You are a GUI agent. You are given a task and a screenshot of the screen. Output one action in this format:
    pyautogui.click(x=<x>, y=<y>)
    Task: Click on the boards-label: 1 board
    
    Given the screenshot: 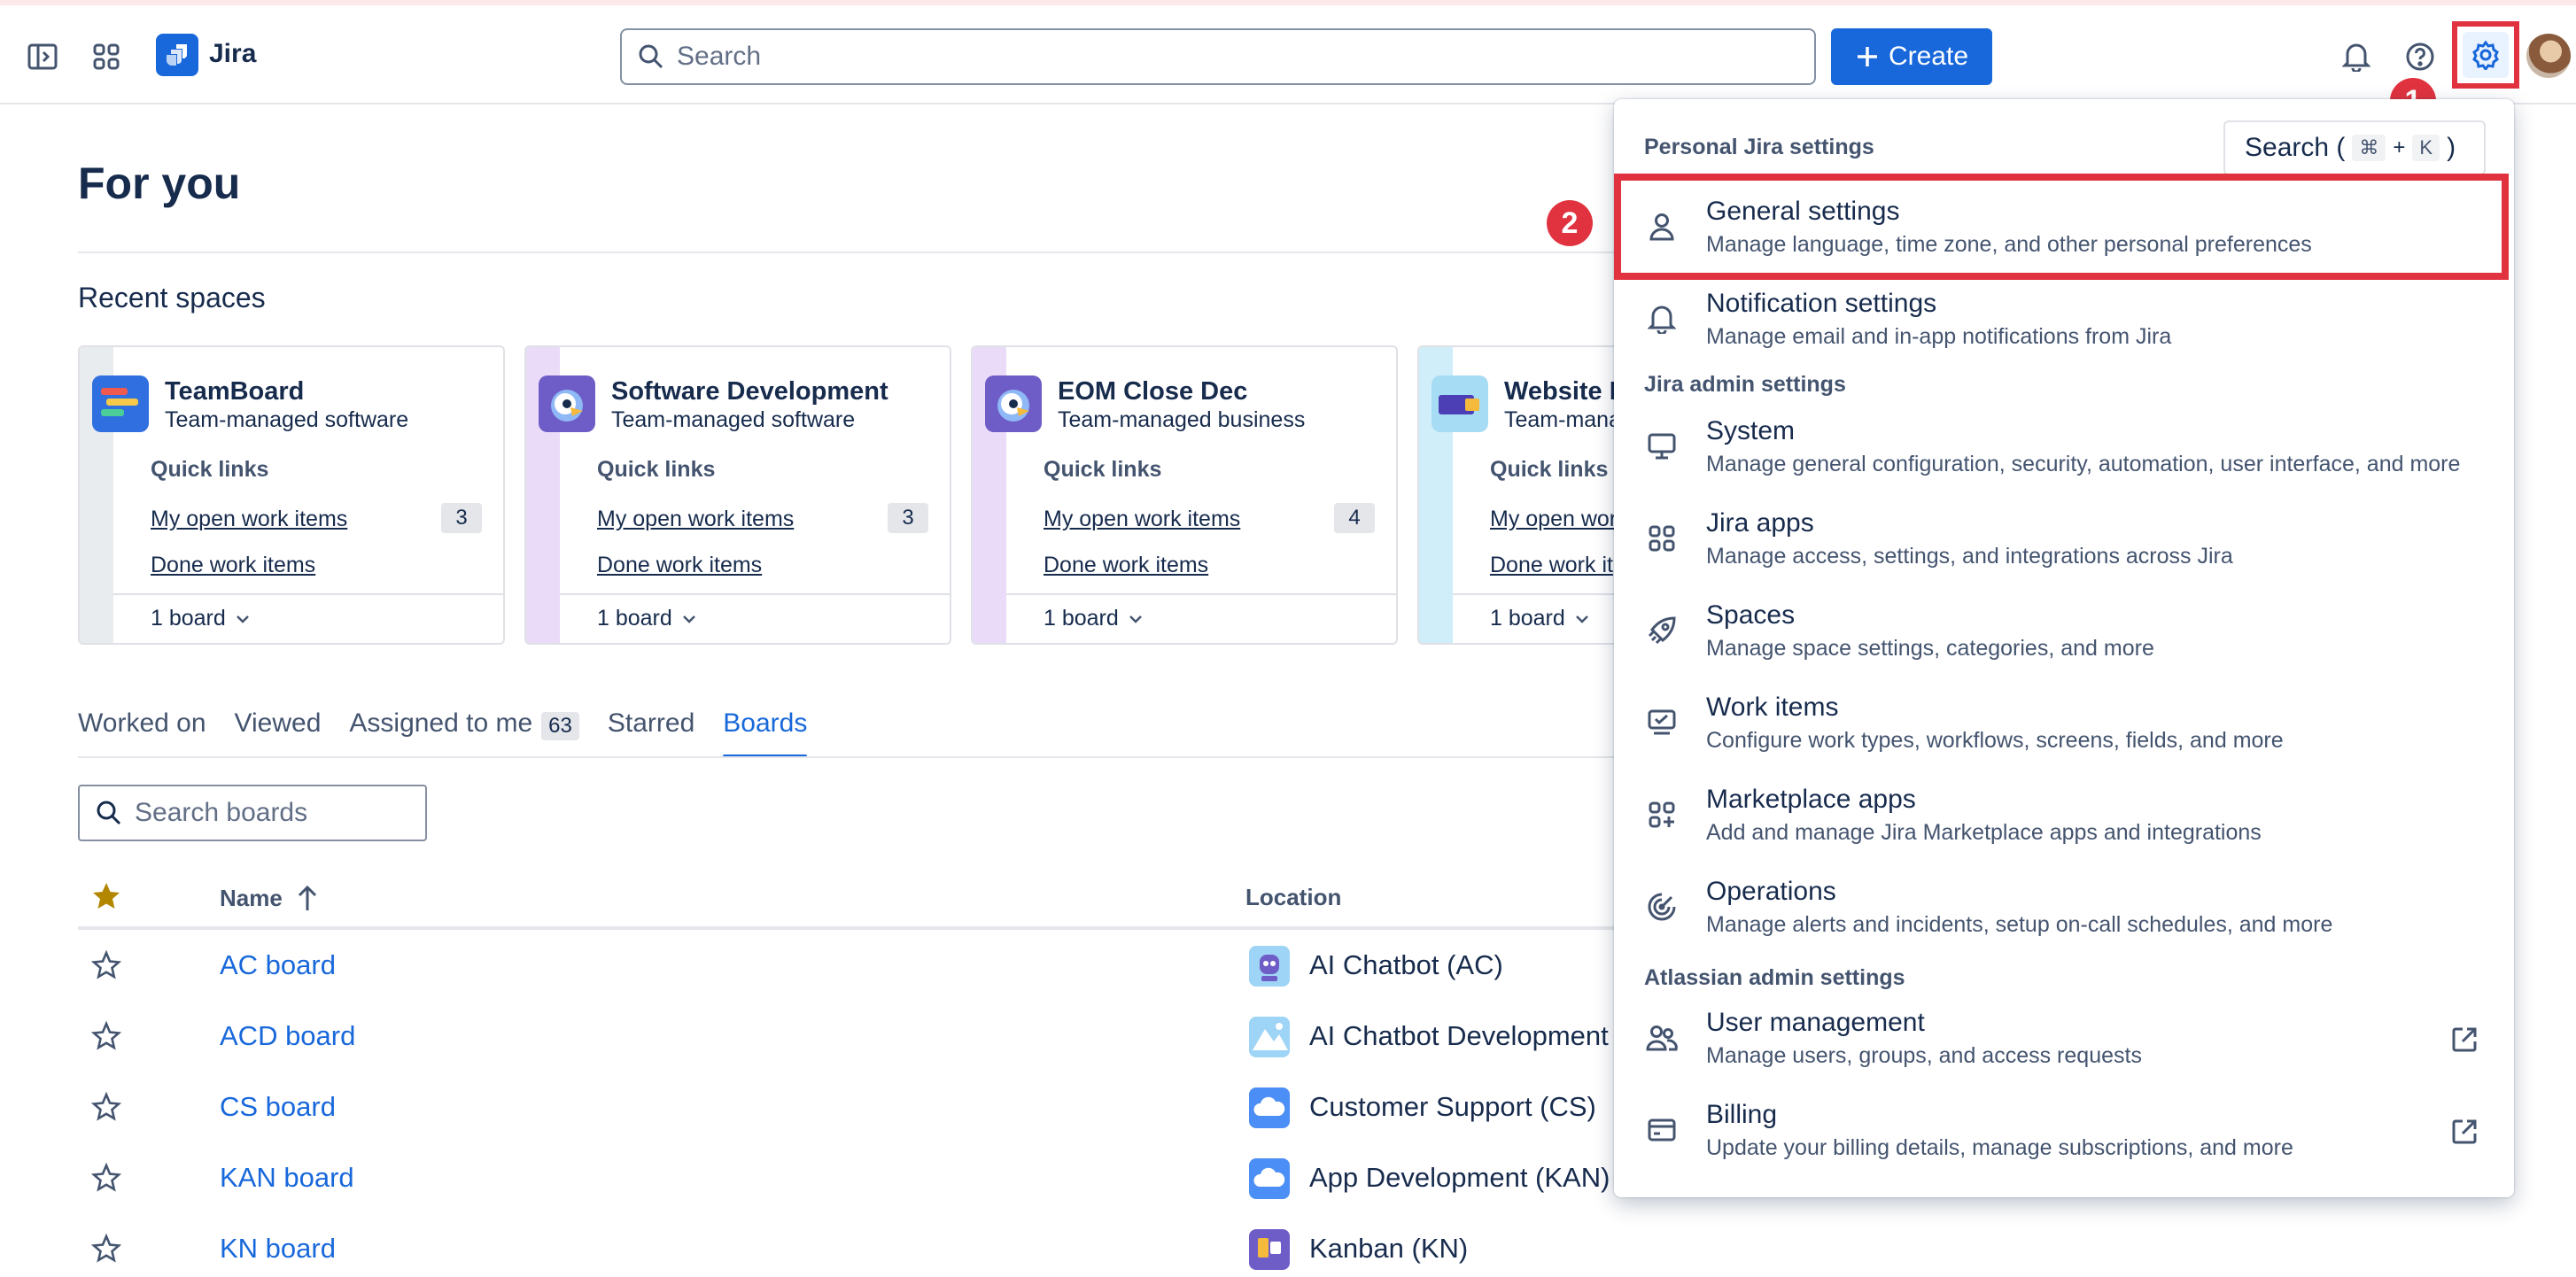 What is the action you would take?
    pyautogui.click(x=1527, y=619)
    